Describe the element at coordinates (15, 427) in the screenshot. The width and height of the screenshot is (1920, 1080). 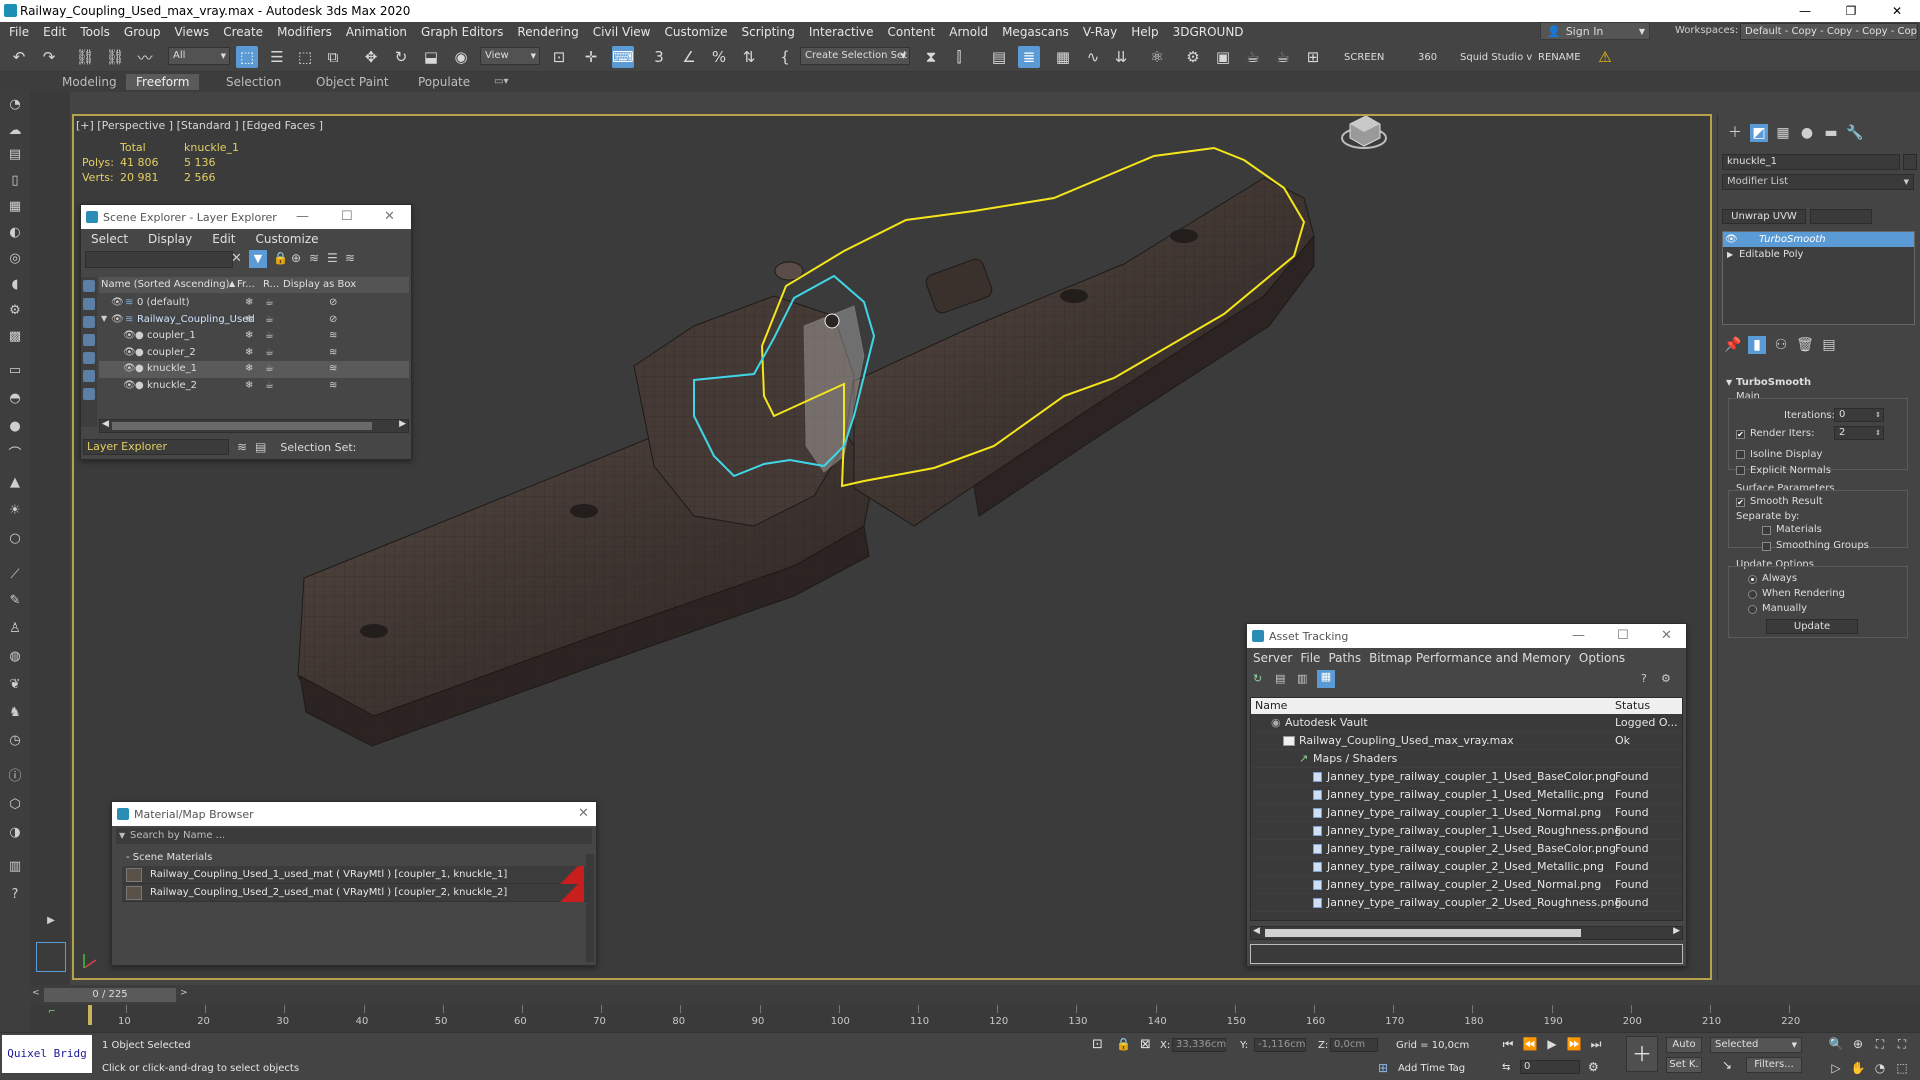
I see `sphere-icon: ●` at that location.